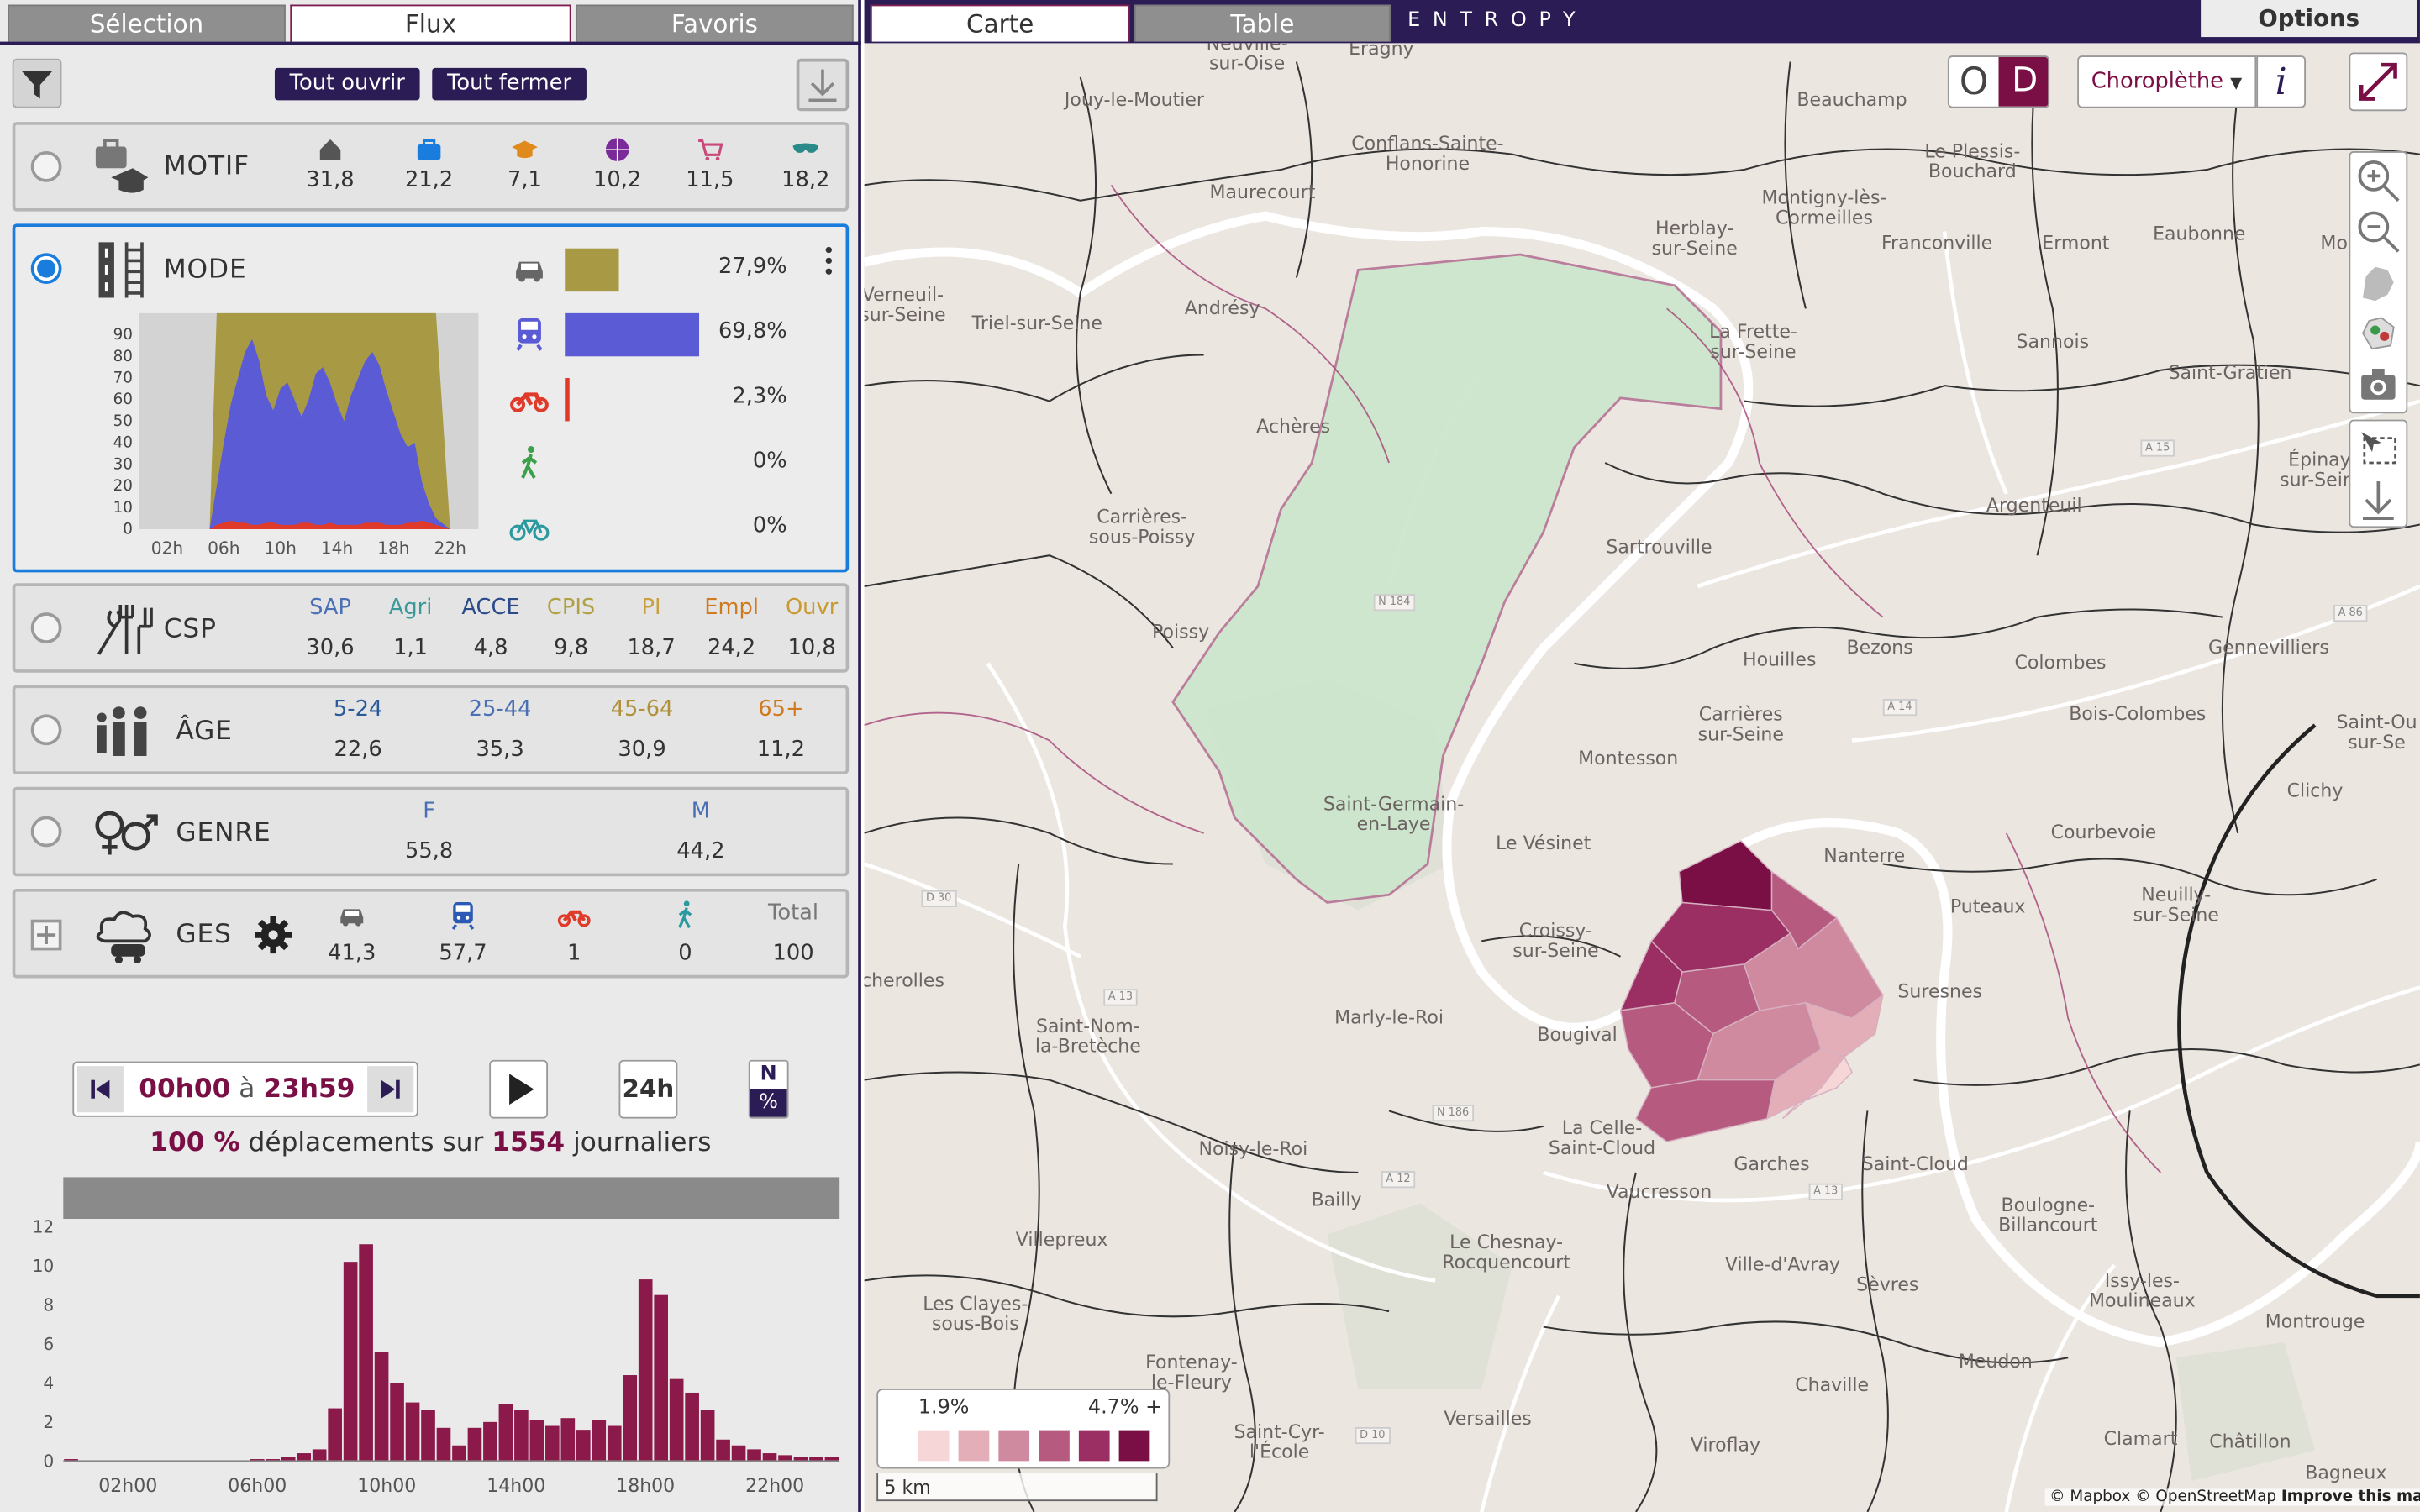  I want to click on destination-toggle: D, so click(2024, 81).